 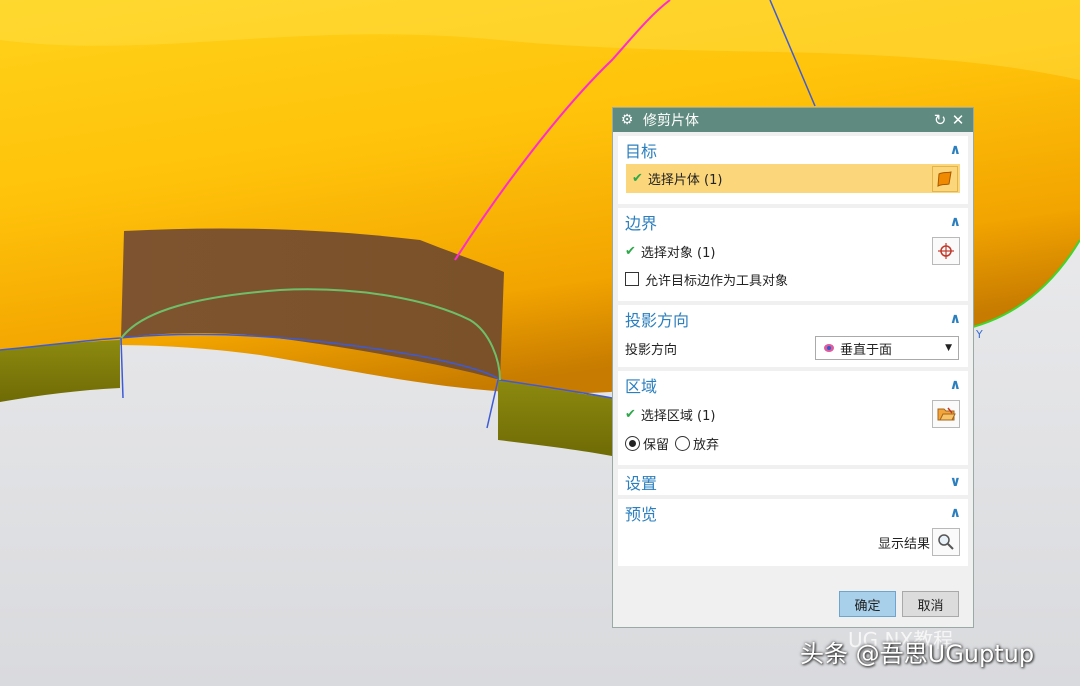 I want to click on section-projection: 投影方向 ∧ 投影方向 垂直于面 ▼, so click(x=793, y=336).